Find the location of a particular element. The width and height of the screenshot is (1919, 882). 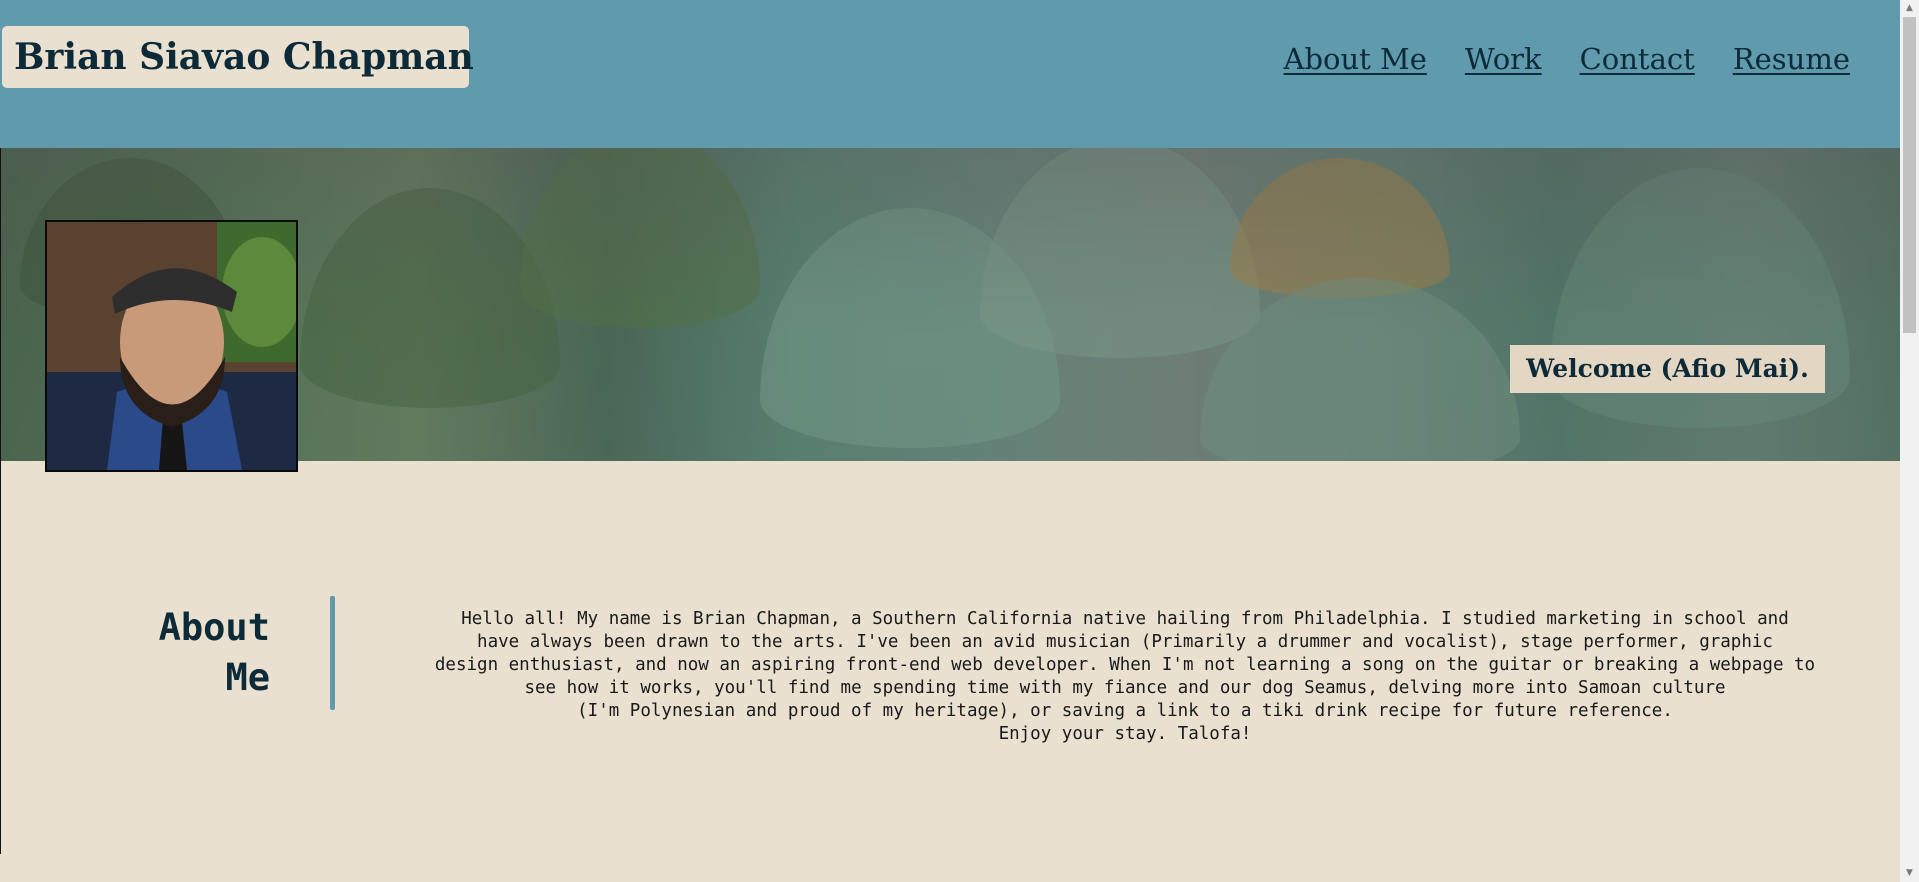

section-divider is located at coordinates (332, 653).